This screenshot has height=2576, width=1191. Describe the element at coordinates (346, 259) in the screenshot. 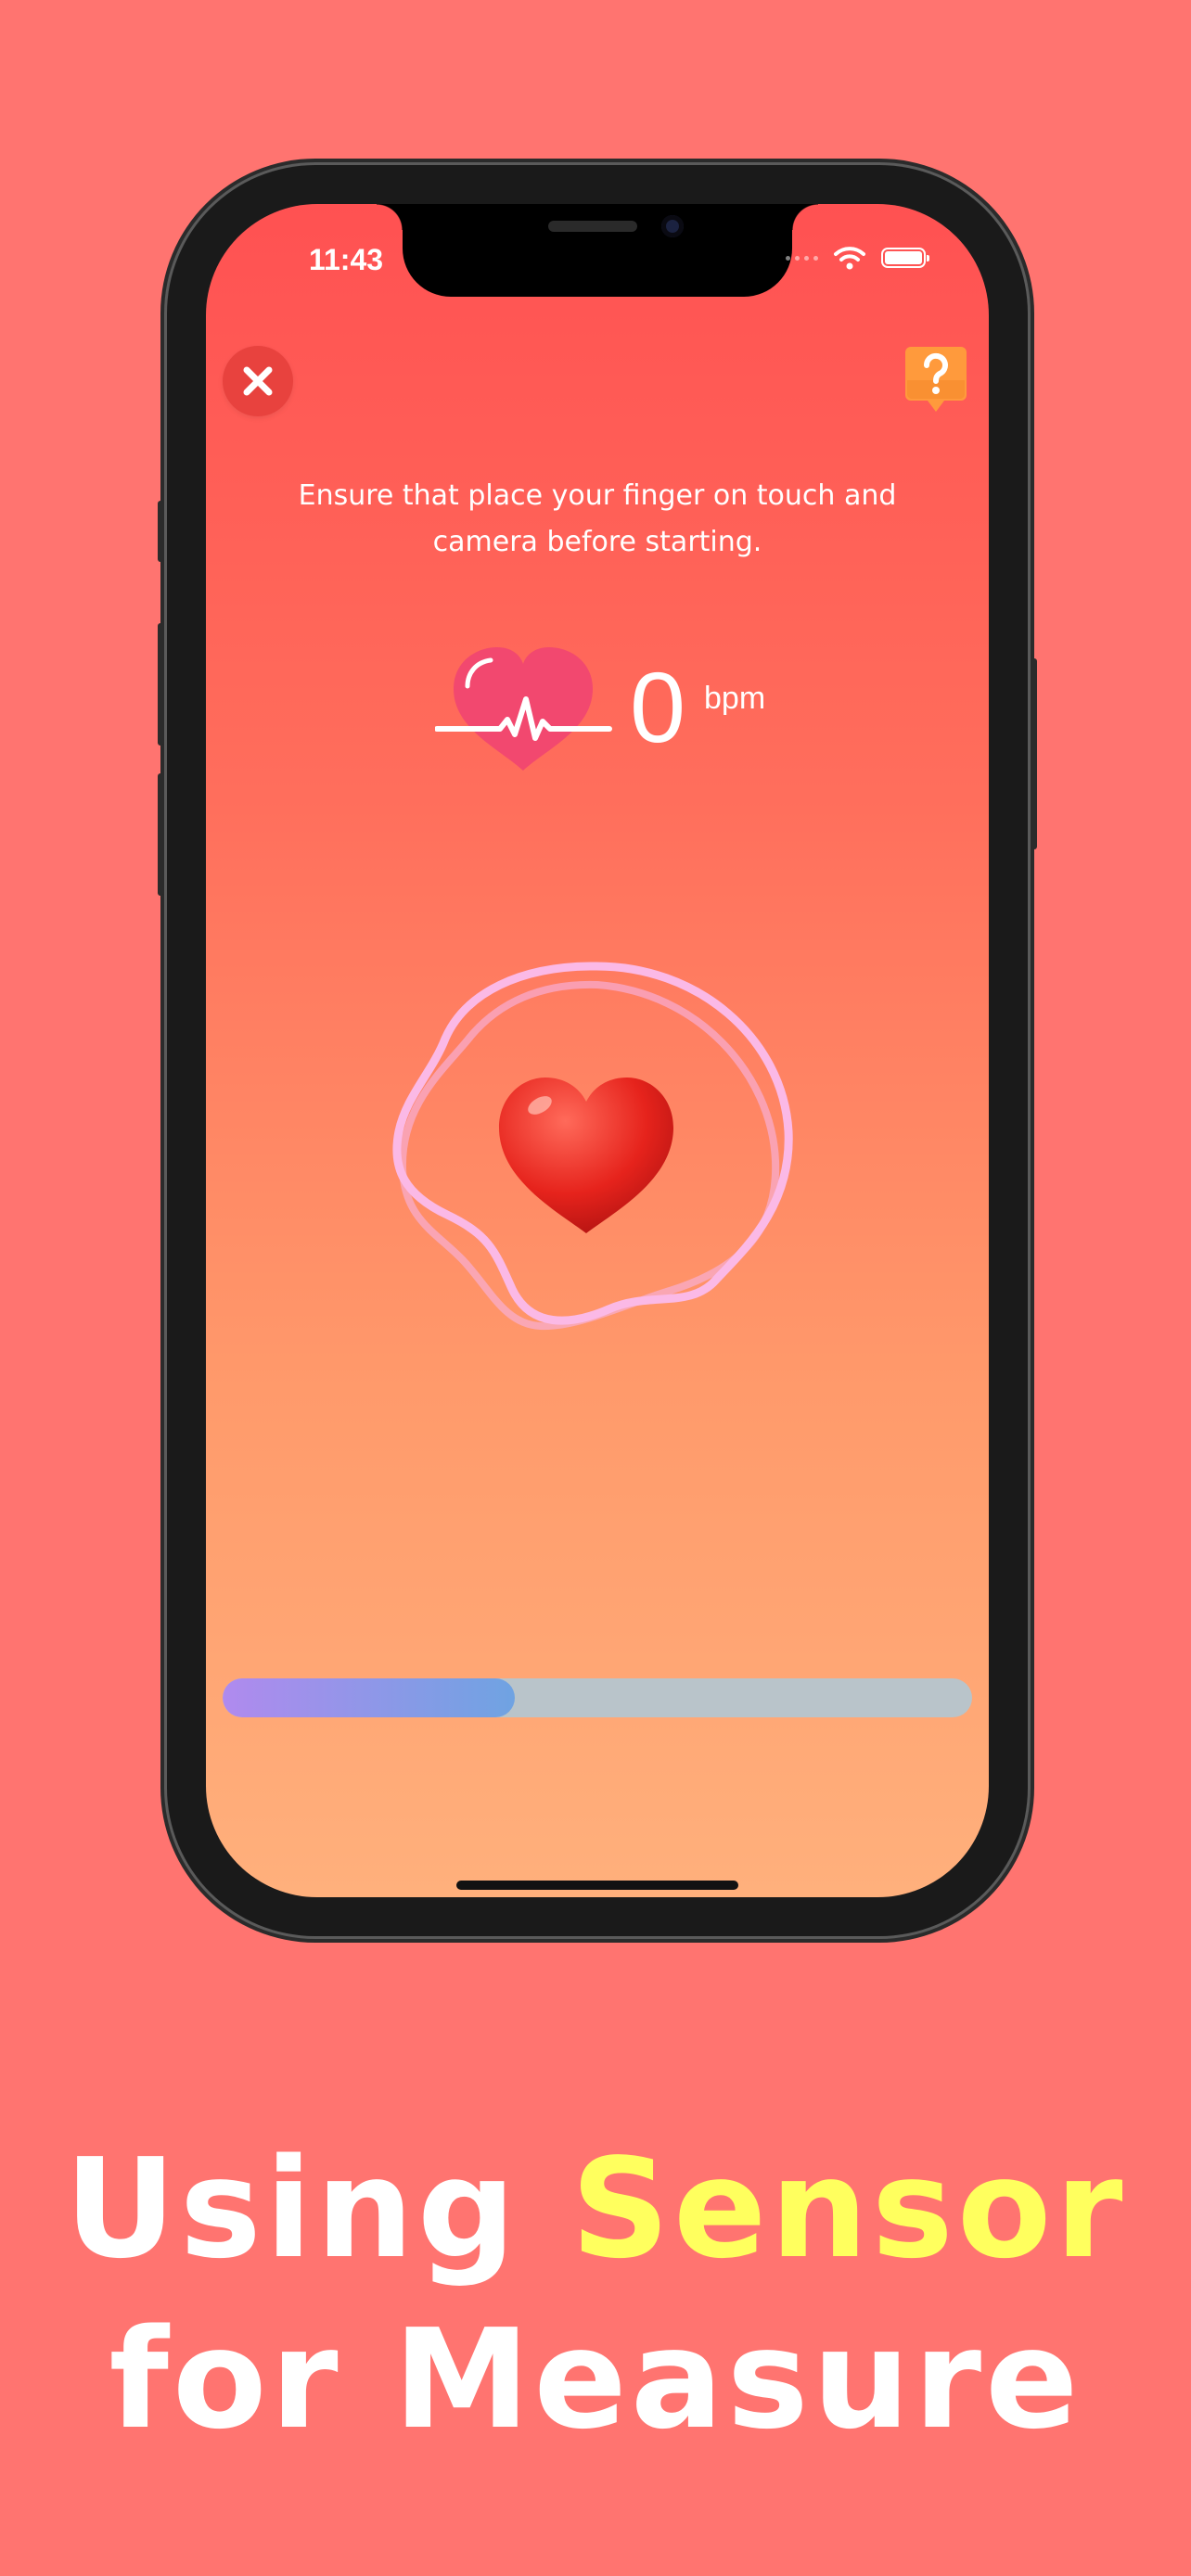

I see `status-time: 11:43` at that location.